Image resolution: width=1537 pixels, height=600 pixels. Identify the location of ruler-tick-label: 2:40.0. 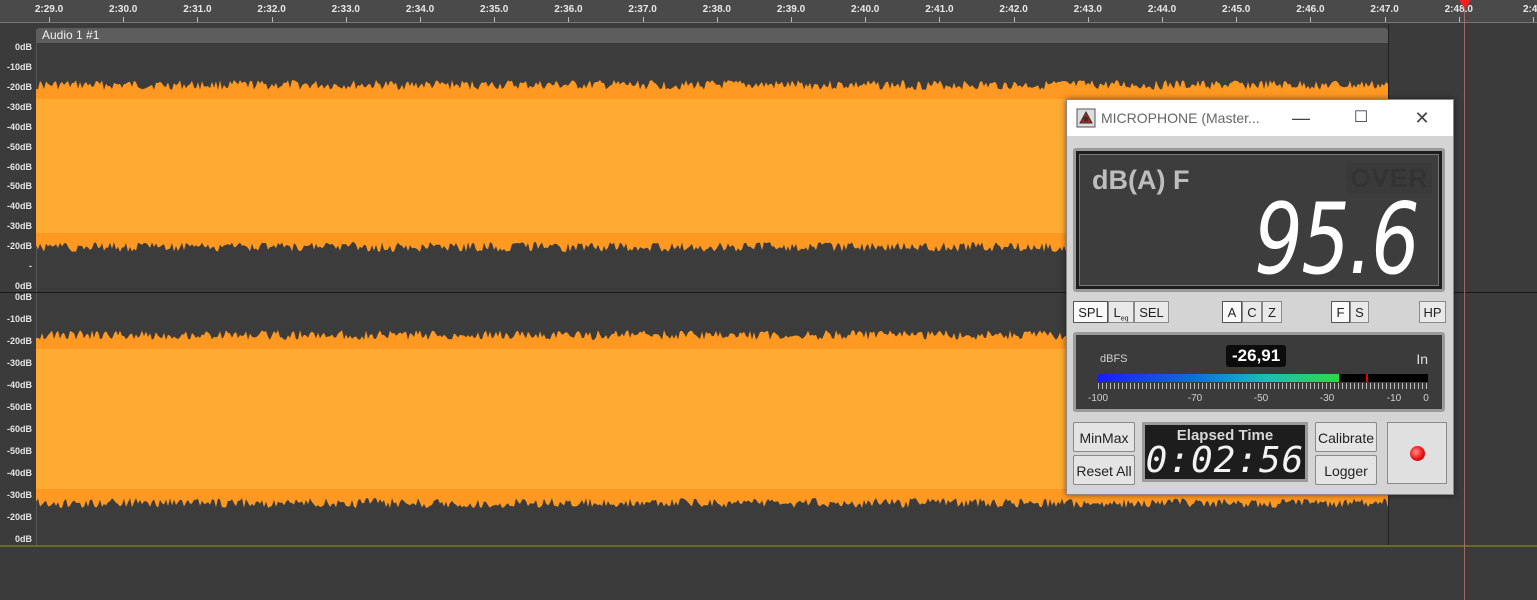
(865, 9).